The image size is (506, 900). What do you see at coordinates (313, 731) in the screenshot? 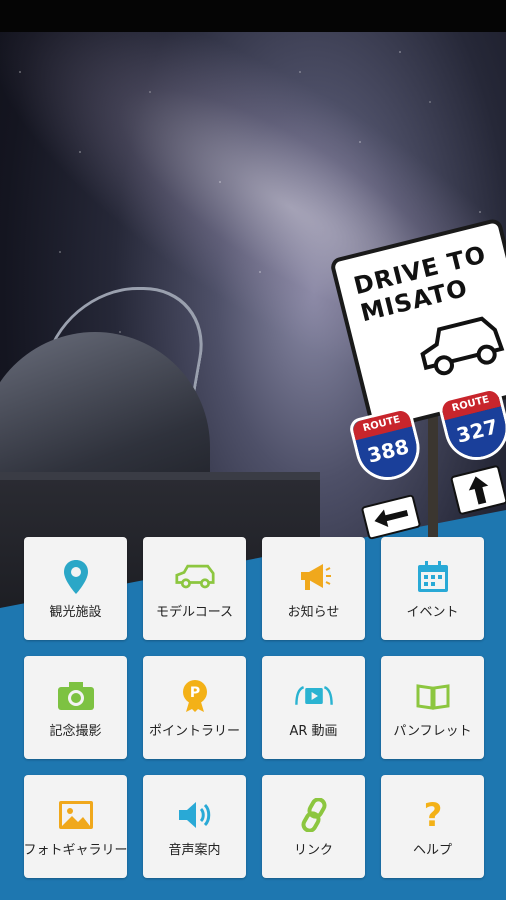
I see `menu-label: AR 動画` at bounding box center [313, 731].